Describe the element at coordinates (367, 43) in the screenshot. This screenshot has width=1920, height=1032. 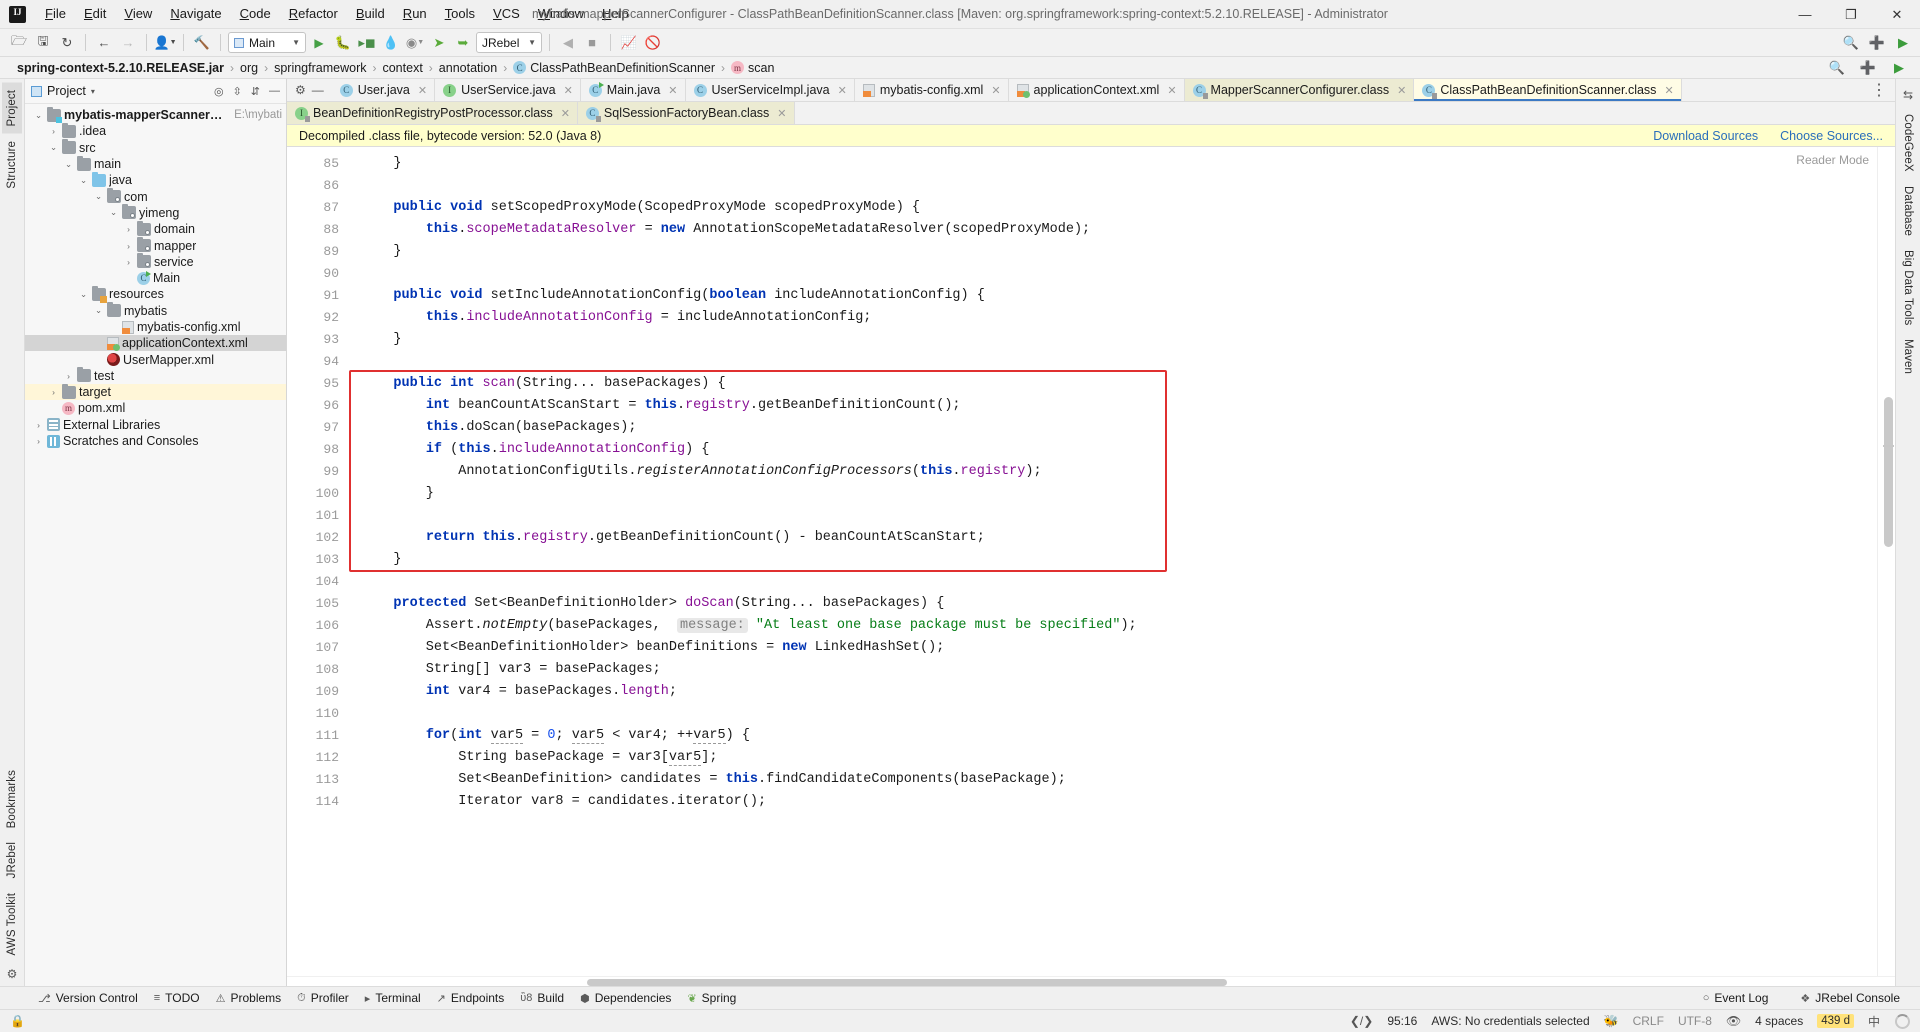
I see `run-with-coverage-icon: ▸◼` at that location.